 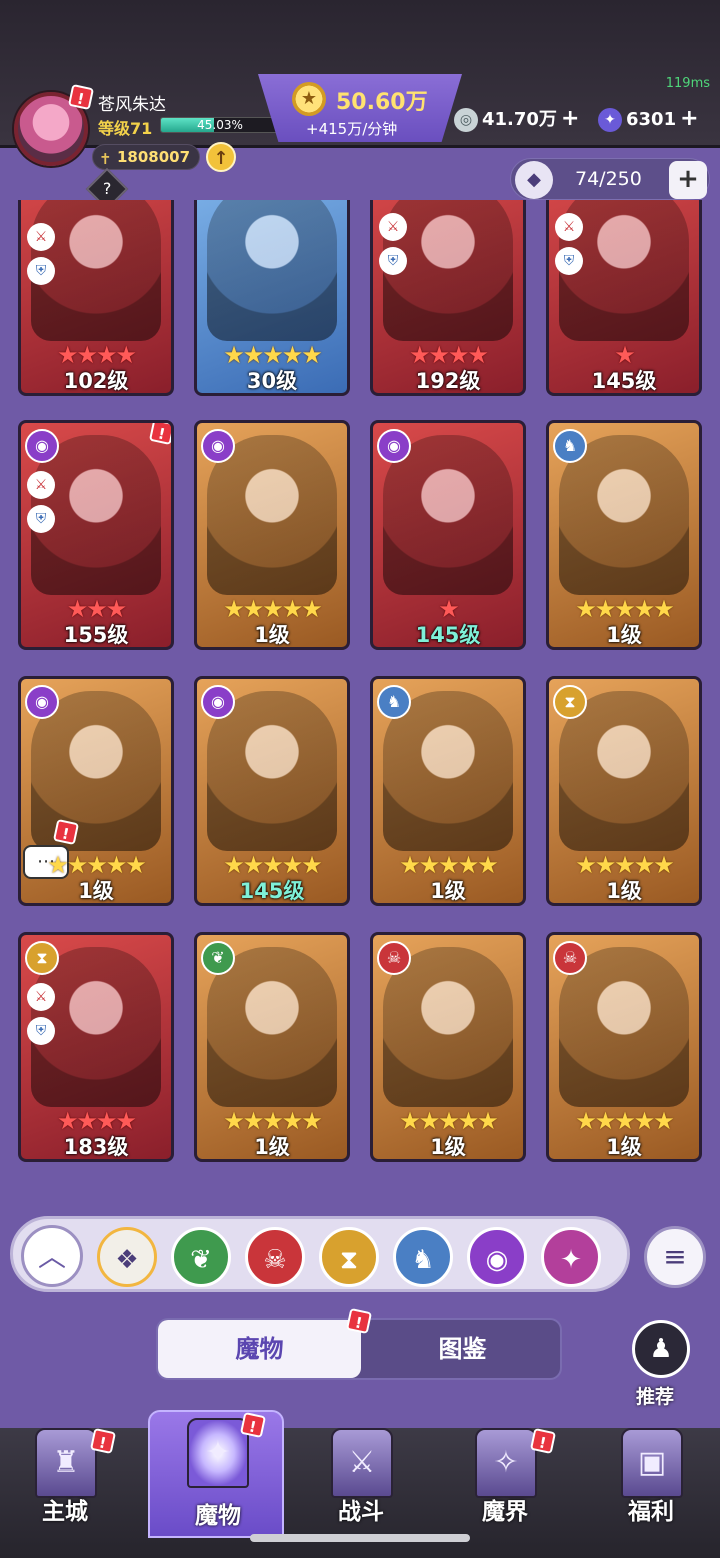 I want to click on gold-coin-icon: ★, so click(x=309, y=99).